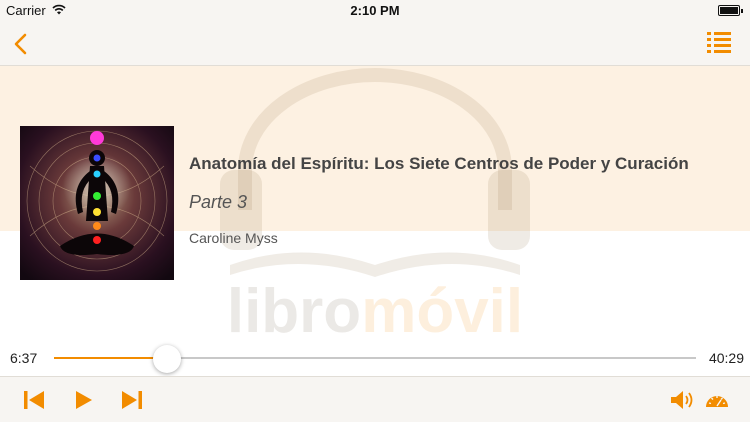 The height and width of the screenshot is (422, 750). Describe the element at coordinates (717, 400) in the screenshot. I see `speed-gauge-icon` at that location.